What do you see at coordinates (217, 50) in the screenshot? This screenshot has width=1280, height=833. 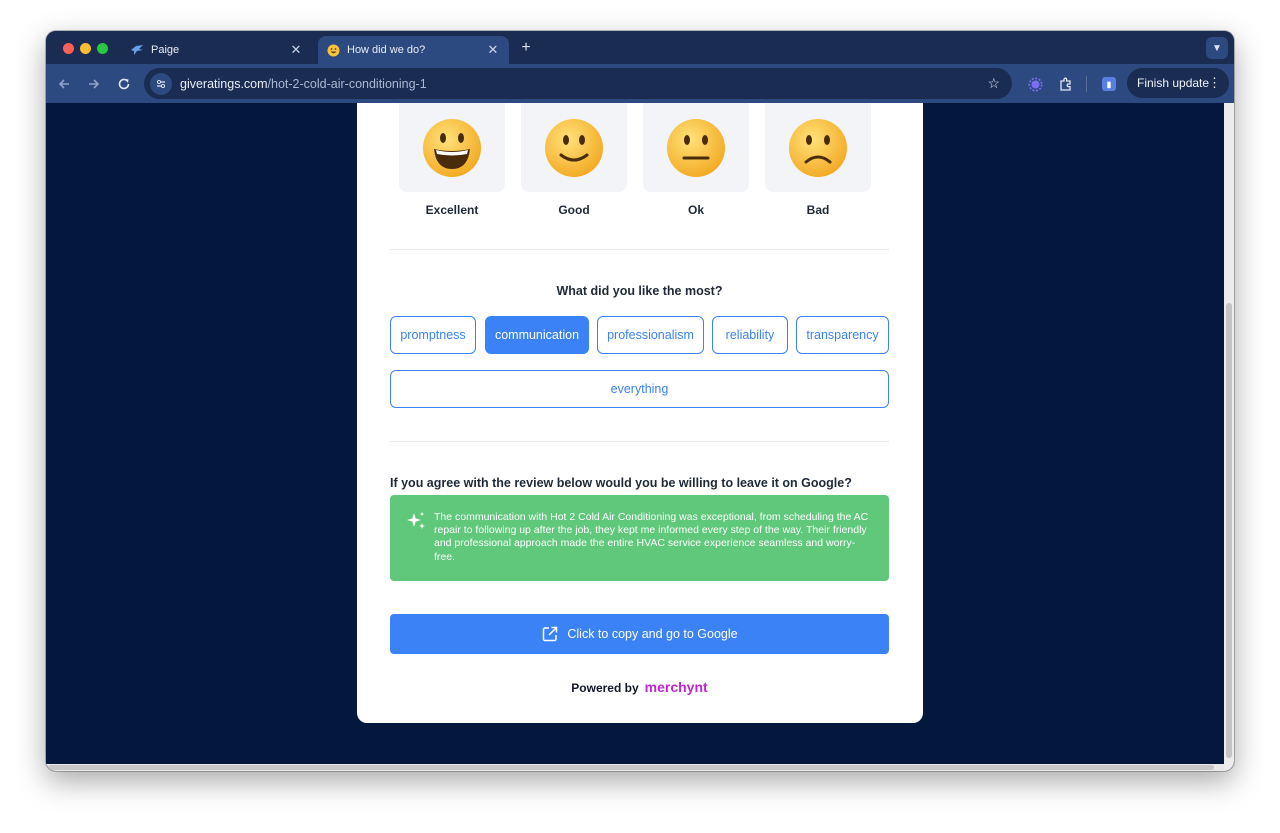 I see `tab-paige: Paige ✕` at bounding box center [217, 50].